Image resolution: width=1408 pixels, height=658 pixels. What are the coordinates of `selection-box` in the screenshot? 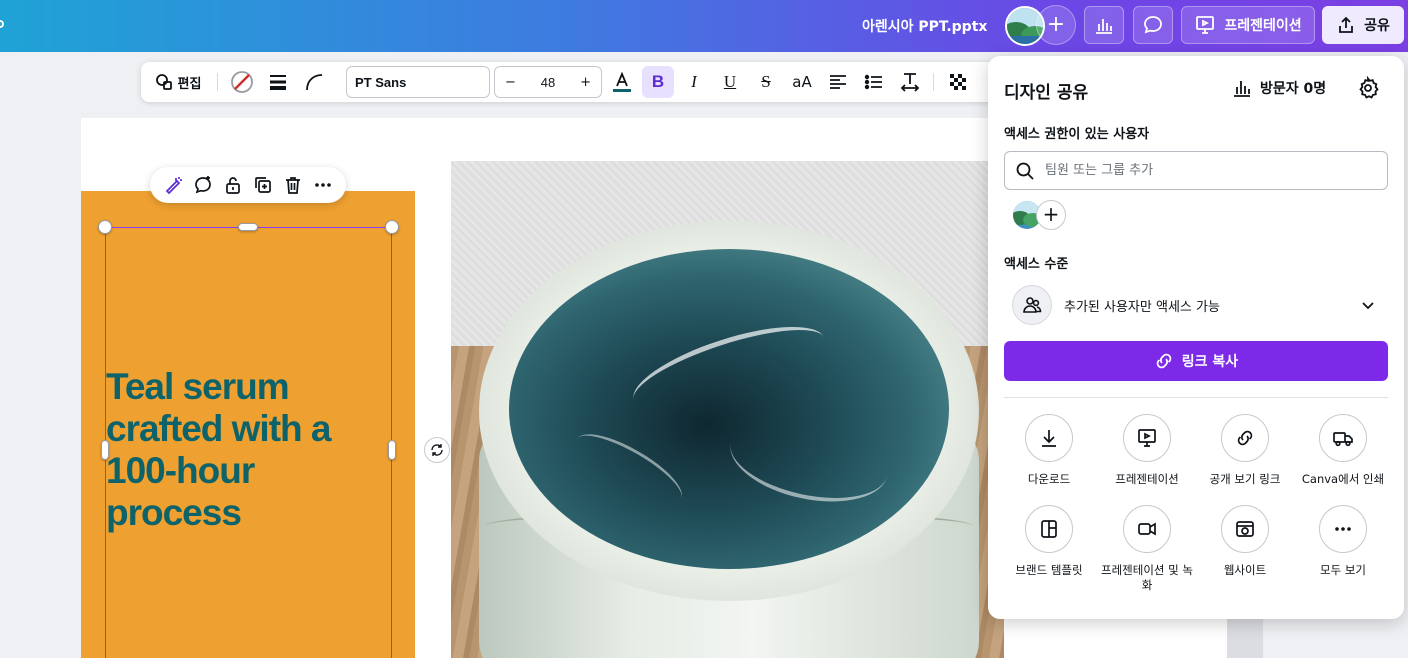 It's located at (248, 442).